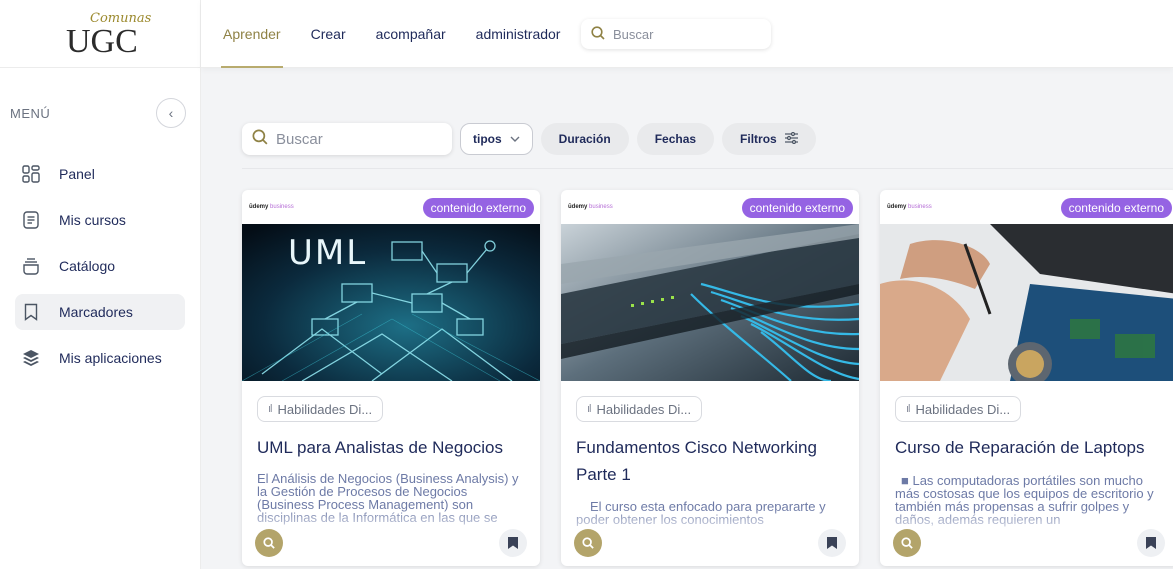 The height and width of the screenshot is (569, 1173). Describe the element at coordinates (252, 34) in the screenshot. I see `tab-aprender: Aprender` at that location.